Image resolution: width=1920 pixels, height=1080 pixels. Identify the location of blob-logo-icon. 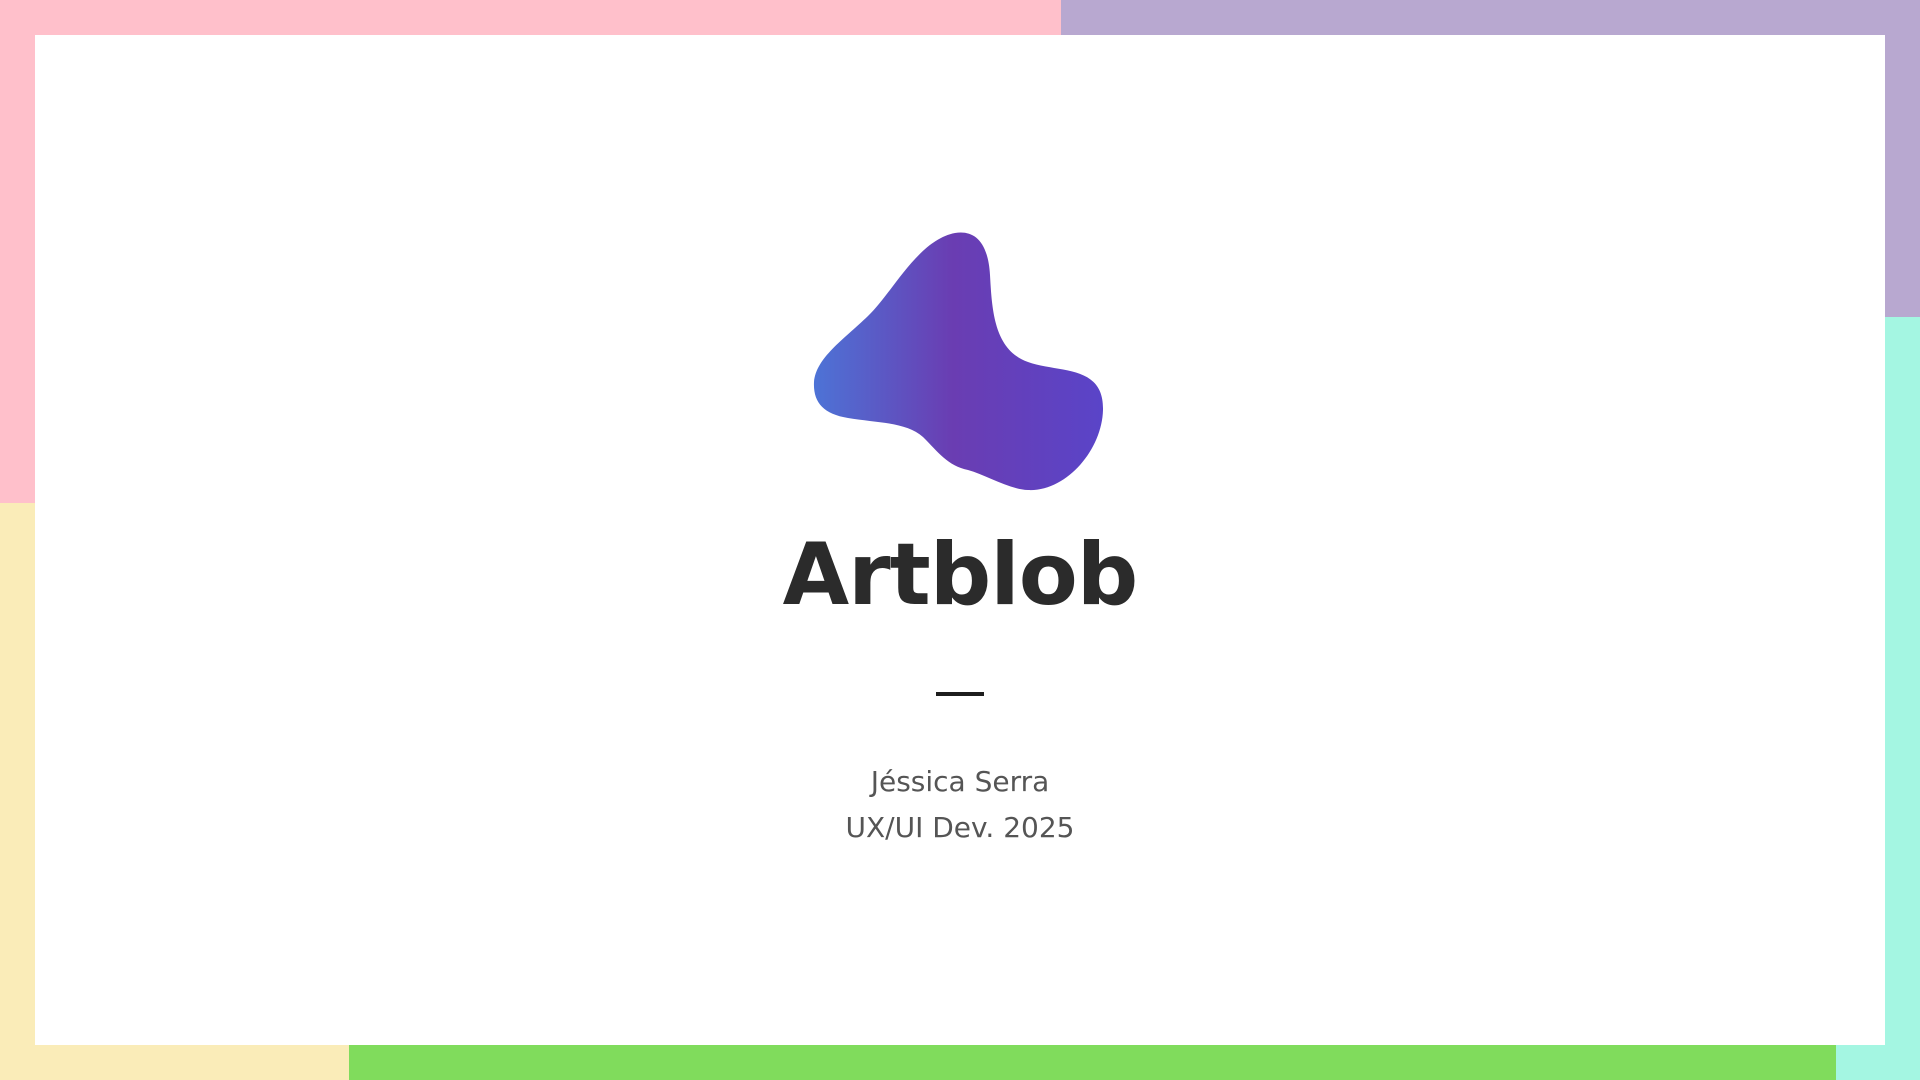
(958, 361).